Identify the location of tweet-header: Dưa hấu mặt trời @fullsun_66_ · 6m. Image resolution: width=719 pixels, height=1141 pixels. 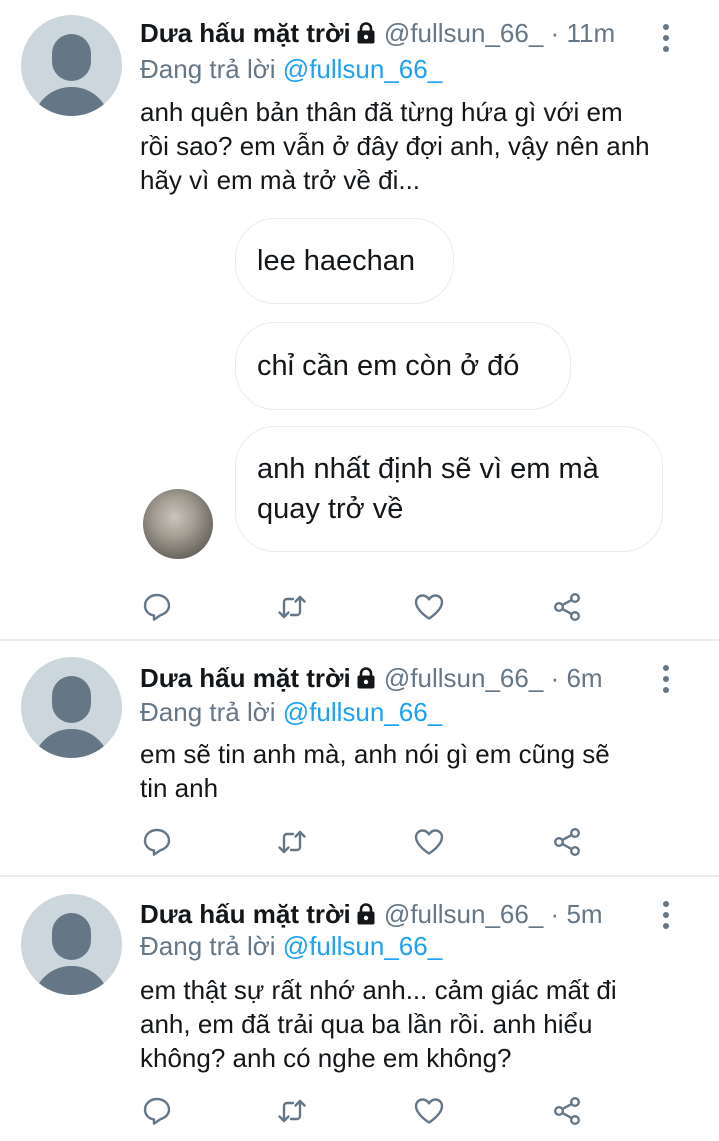
(371, 679).